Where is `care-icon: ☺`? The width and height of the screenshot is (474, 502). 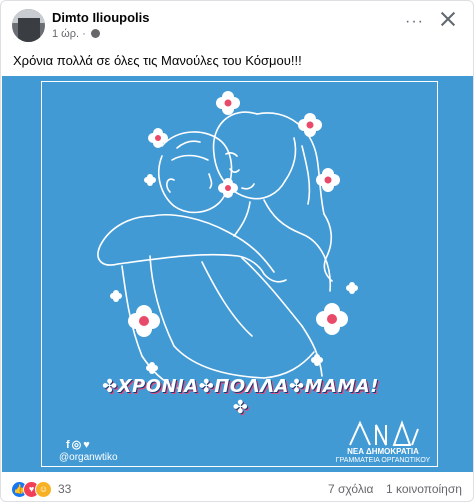 care-icon: ☺ is located at coordinates (43, 490).